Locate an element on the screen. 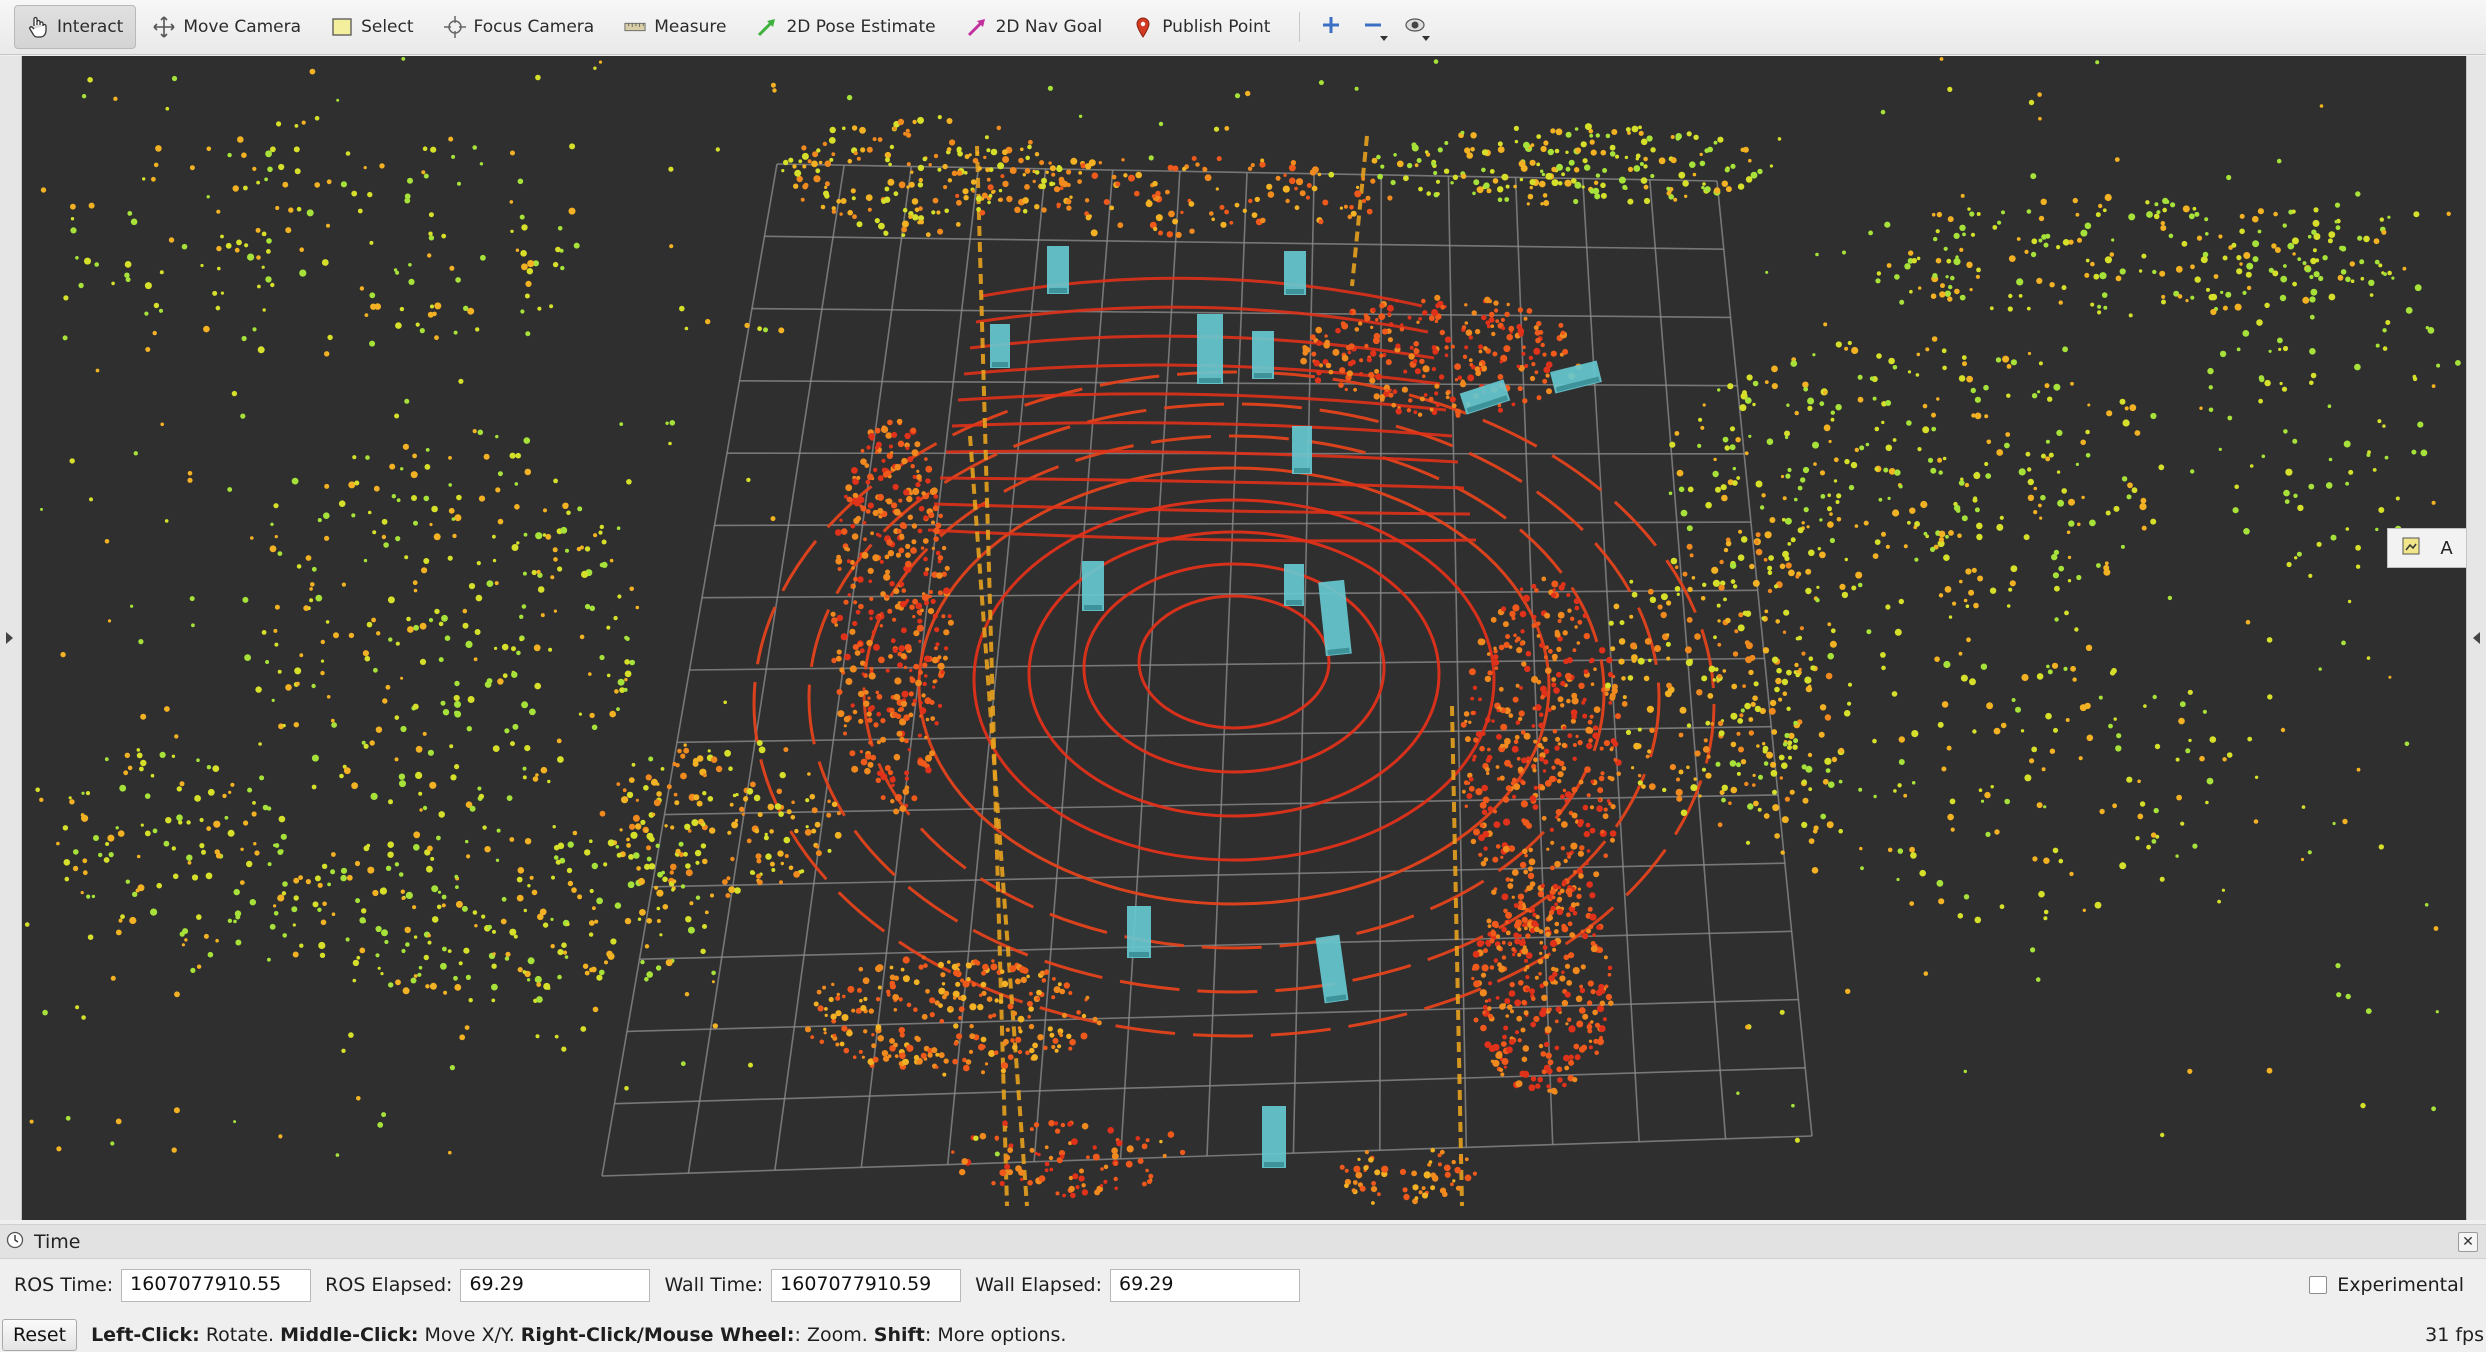  2d-pose-estimate-tool-button: 2D Pose Estimate is located at coordinates (845, 27).